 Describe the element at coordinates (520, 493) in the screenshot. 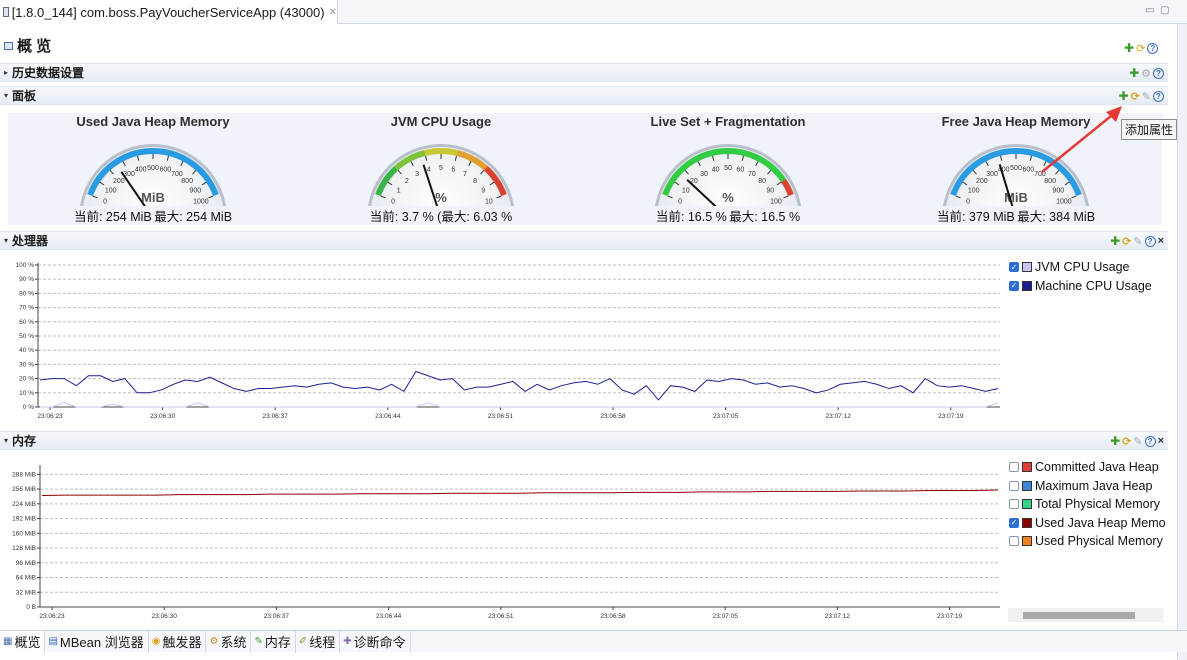

I see `series-line` at that location.